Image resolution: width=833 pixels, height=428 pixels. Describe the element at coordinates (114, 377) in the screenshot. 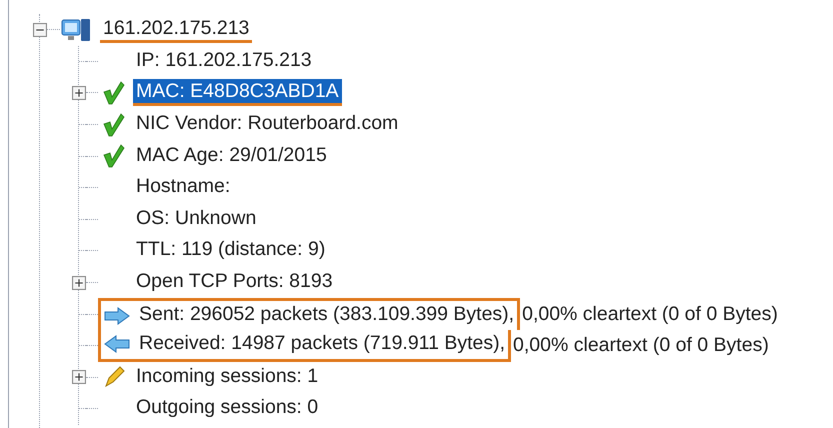

I see `pencil-icon` at that location.